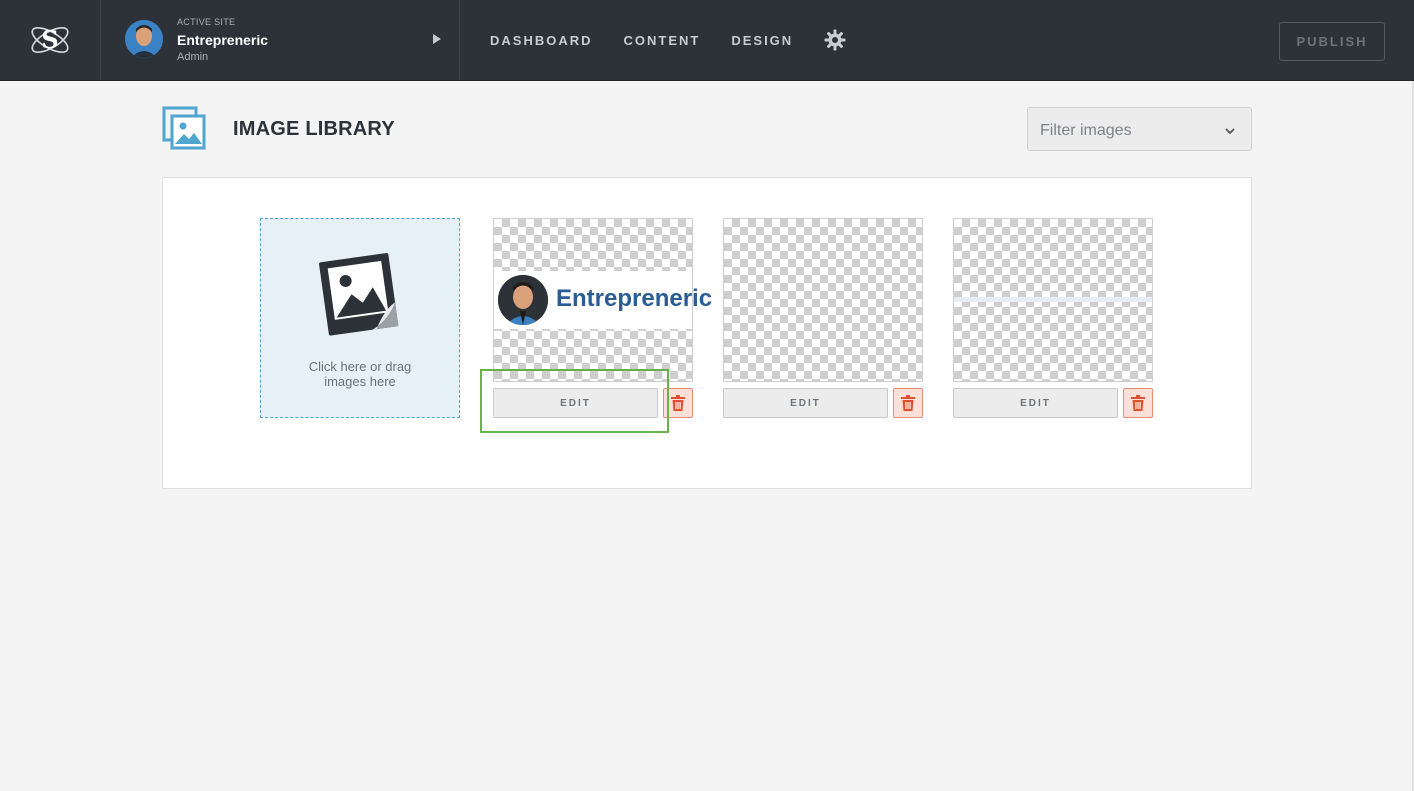 The image size is (1414, 791). Describe the element at coordinates (634, 298) in the screenshot. I see `logo-text: Entrepreneric` at that location.